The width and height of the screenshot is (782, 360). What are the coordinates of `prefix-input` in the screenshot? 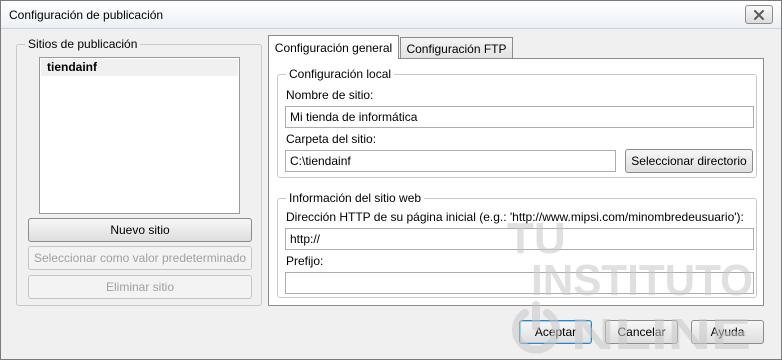 It's located at (519, 283).